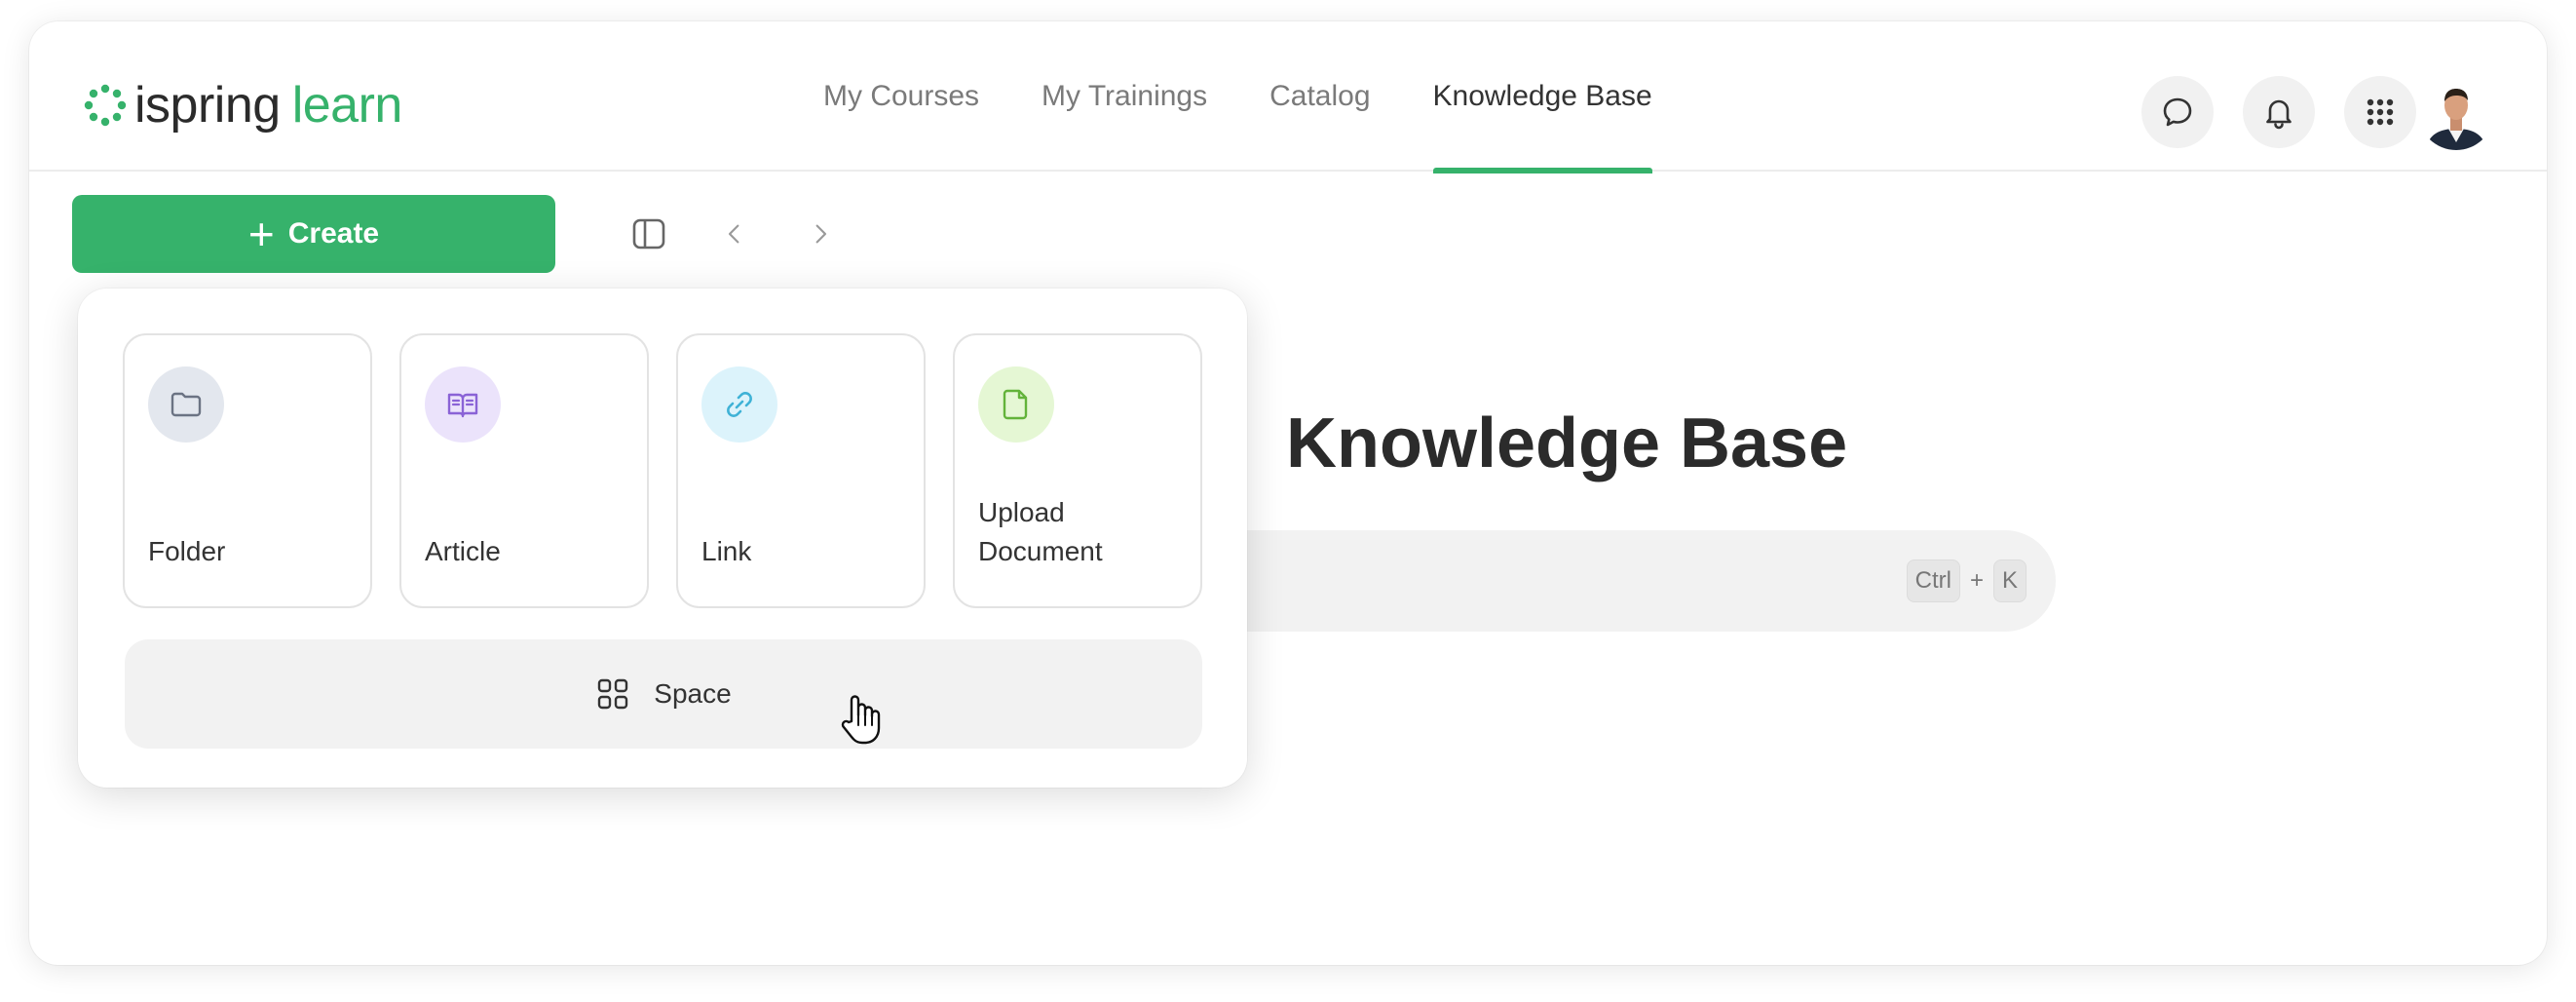  Describe the element at coordinates (901, 96) in the screenshot. I see `nav-my-courses: My Courses` at that location.